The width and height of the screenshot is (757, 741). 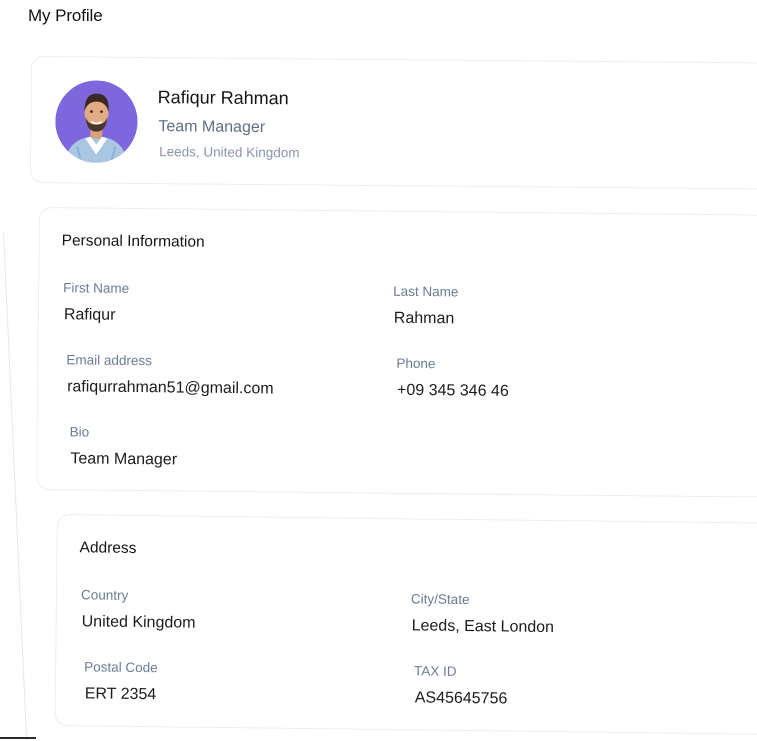 What do you see at coordinates (124, 459) in the screenshot?
I see `bio-value: Team Manager` at bounding box center [124, 459].